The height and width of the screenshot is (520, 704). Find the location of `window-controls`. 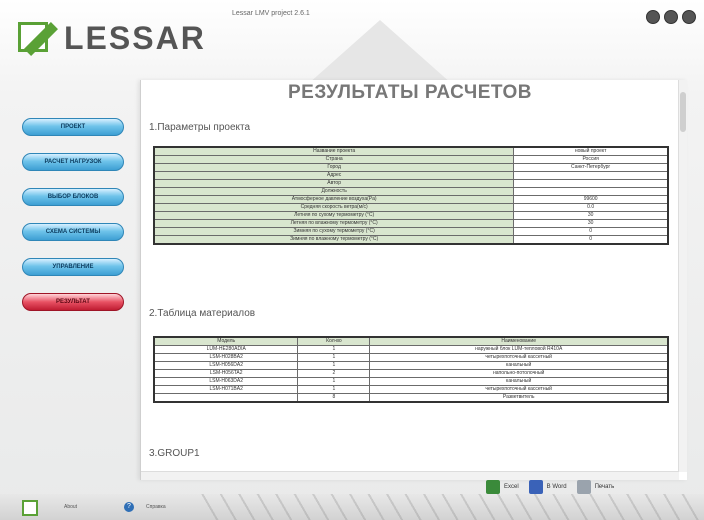

window-controls is located at coordinates (671, 17).